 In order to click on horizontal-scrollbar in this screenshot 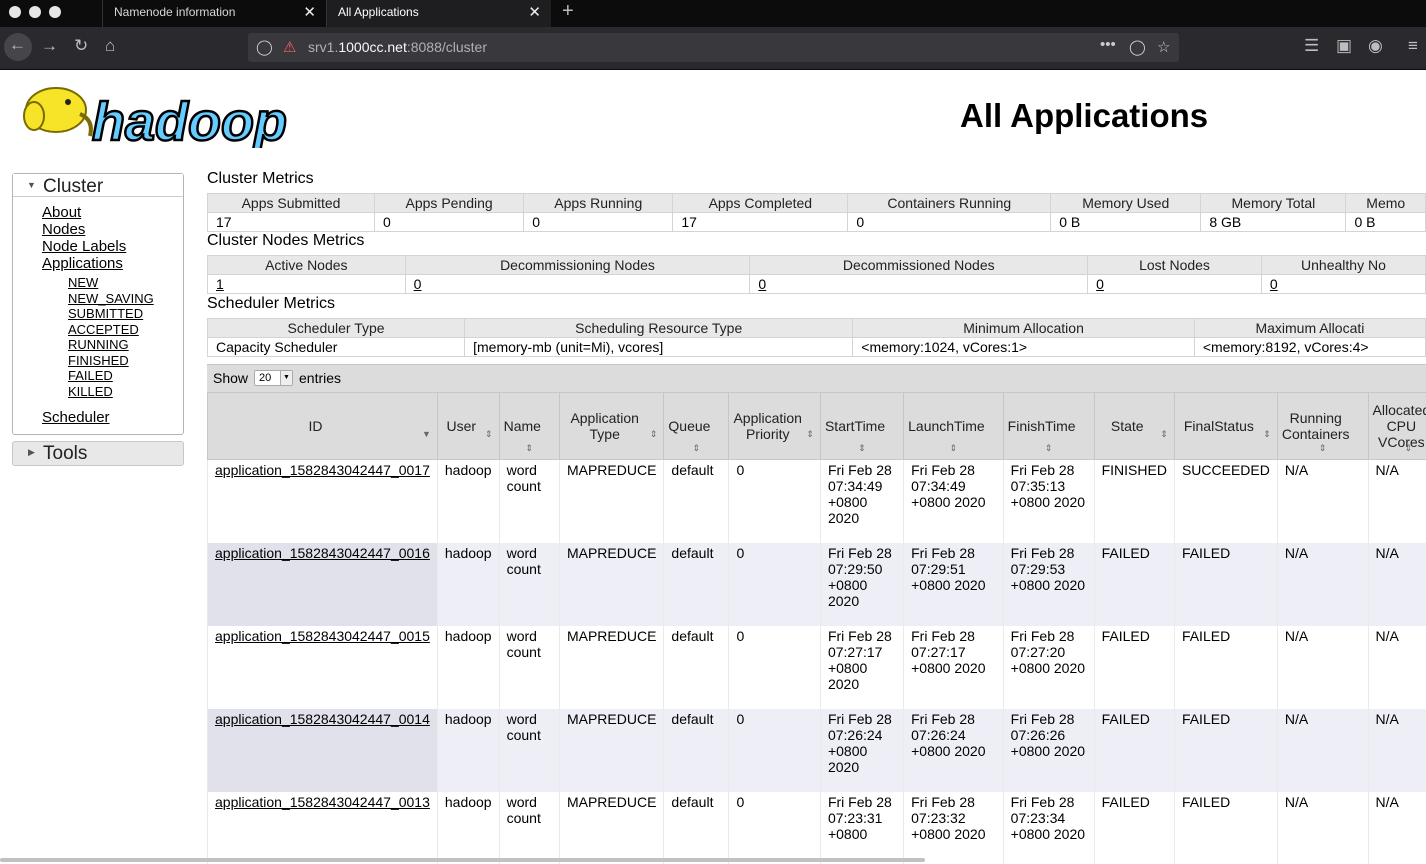, I will do `click(462, 860)`.